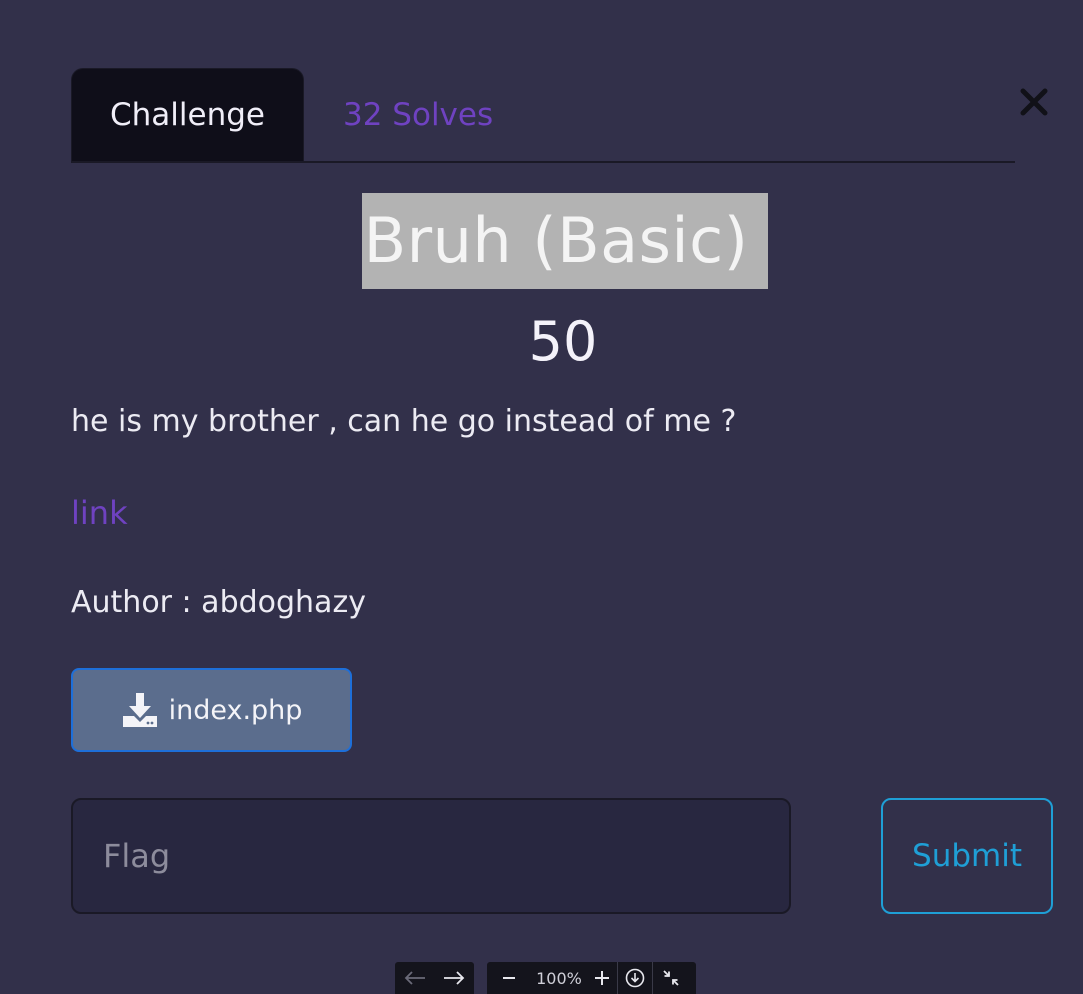 The image size is (1083, 994). I want to click on file-name: index.php, so click(235, 710).